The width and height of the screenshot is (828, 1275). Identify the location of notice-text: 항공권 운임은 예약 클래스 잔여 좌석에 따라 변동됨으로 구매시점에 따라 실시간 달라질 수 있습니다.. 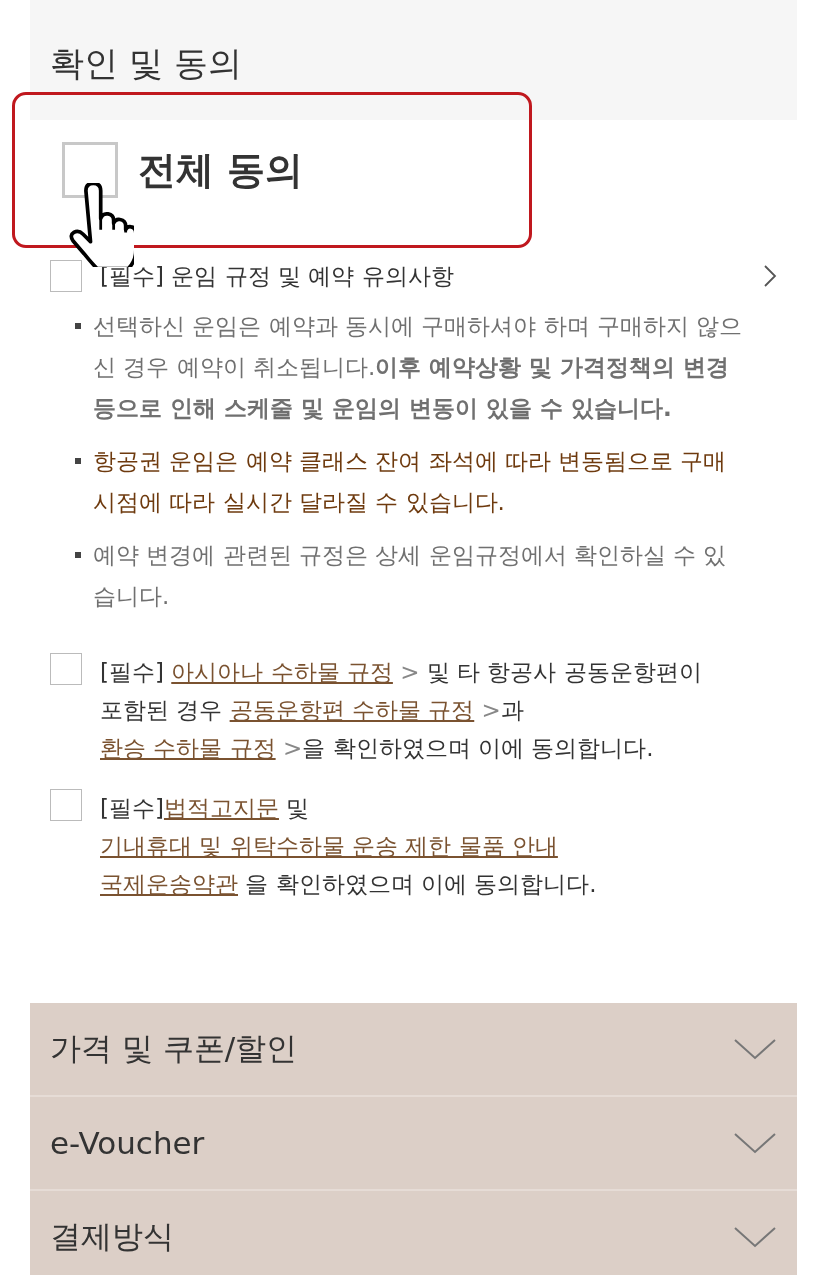
(410, 482).